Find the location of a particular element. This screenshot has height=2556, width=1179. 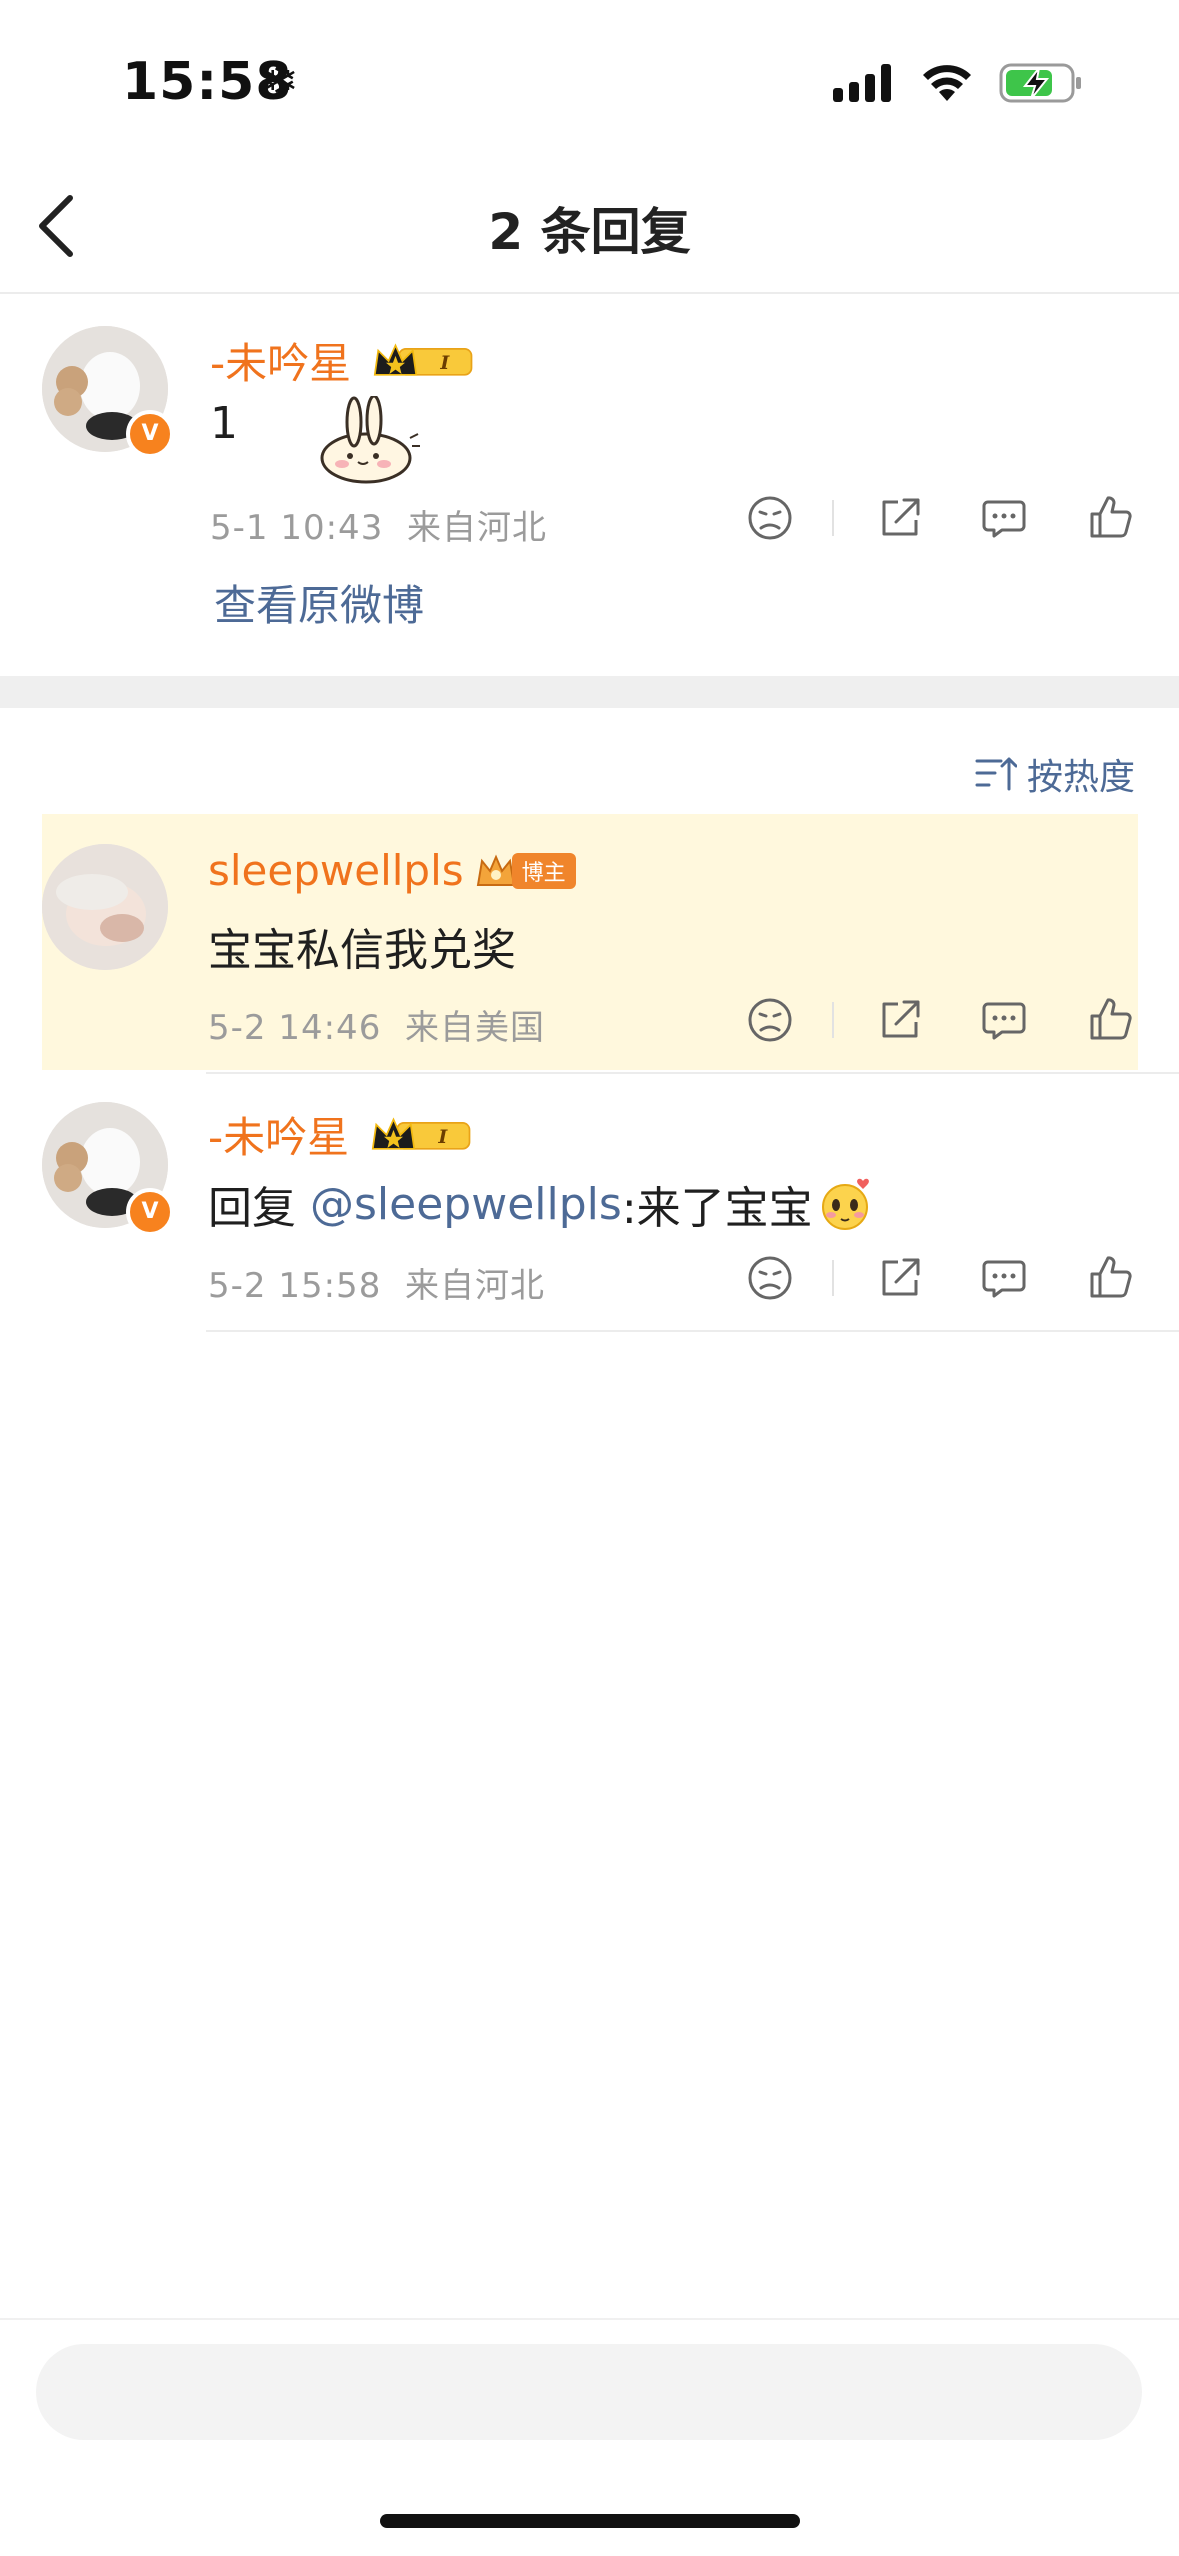

comment-time: 5-1 10:43 is located at coordinates (297, 528).